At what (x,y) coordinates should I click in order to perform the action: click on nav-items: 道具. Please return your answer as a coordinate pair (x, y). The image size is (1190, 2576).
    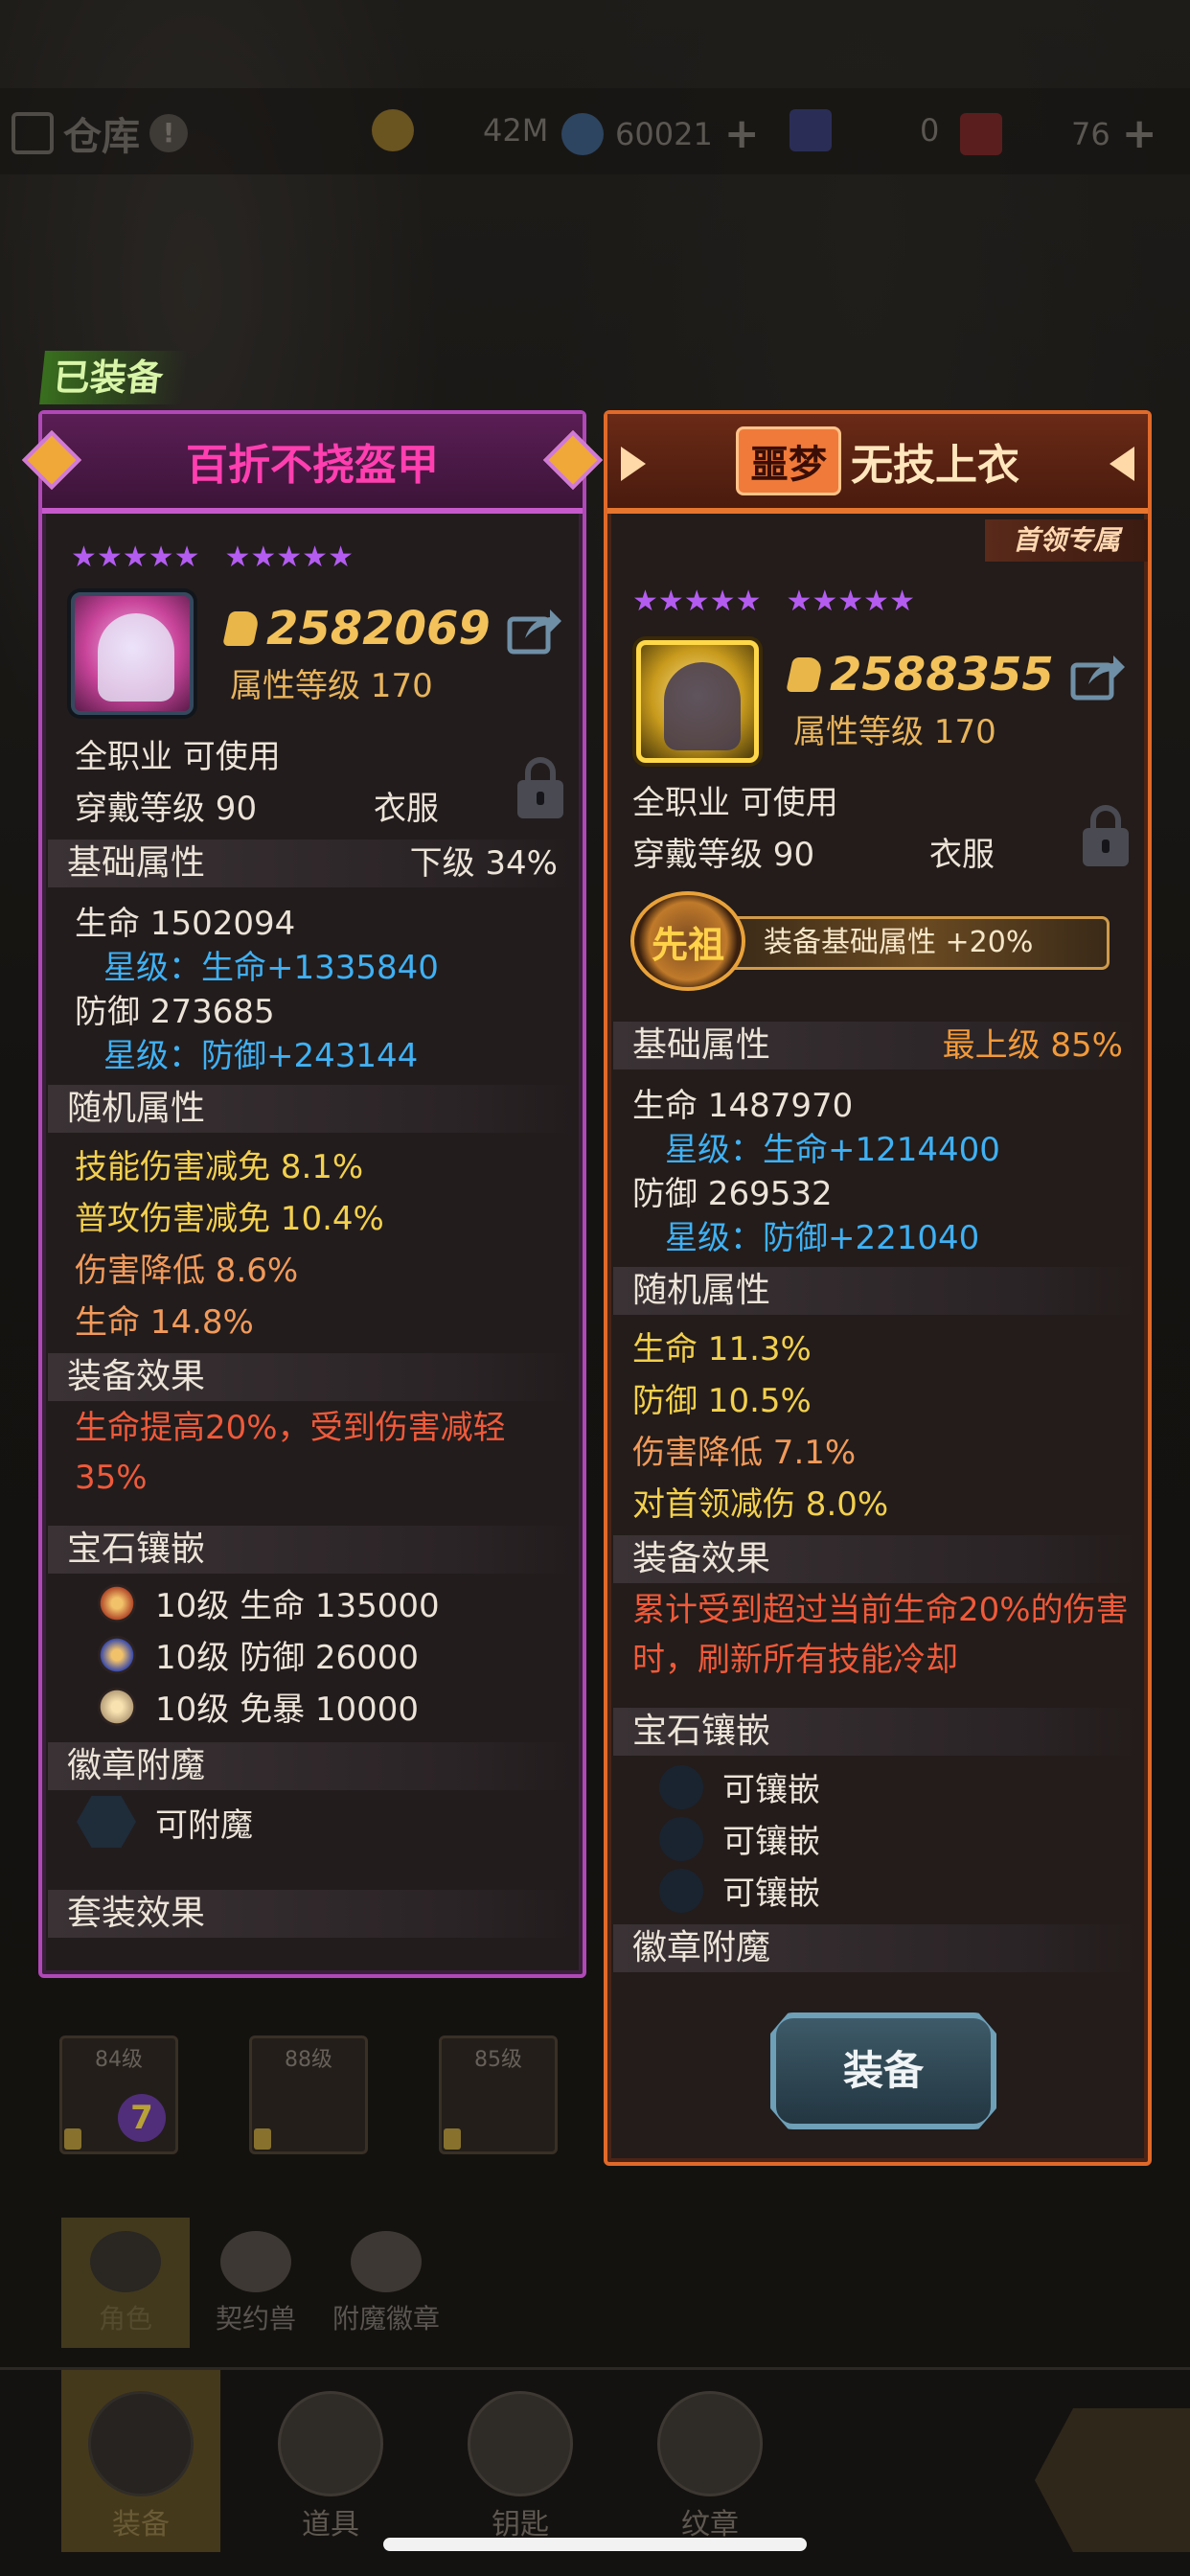
    Looking at the image, I should click on (331, 2461).